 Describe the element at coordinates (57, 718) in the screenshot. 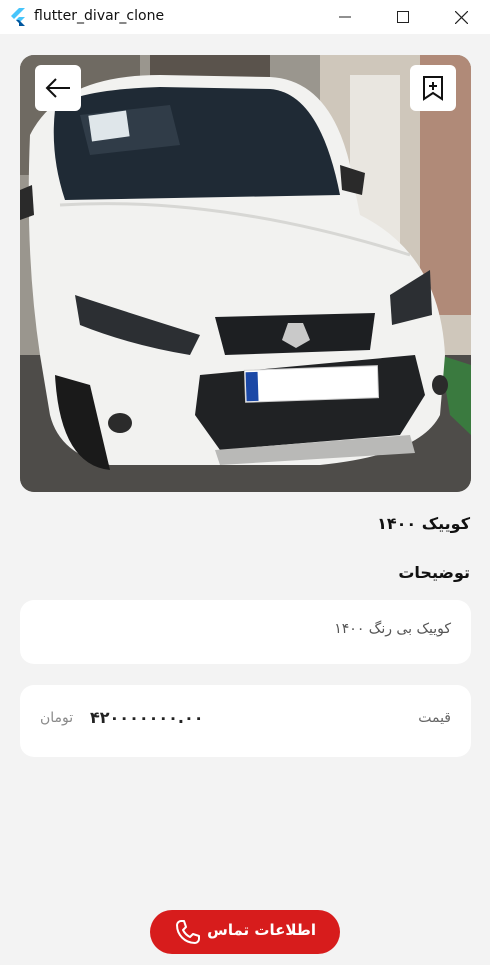

I see `price-unit: تومان` at that location.